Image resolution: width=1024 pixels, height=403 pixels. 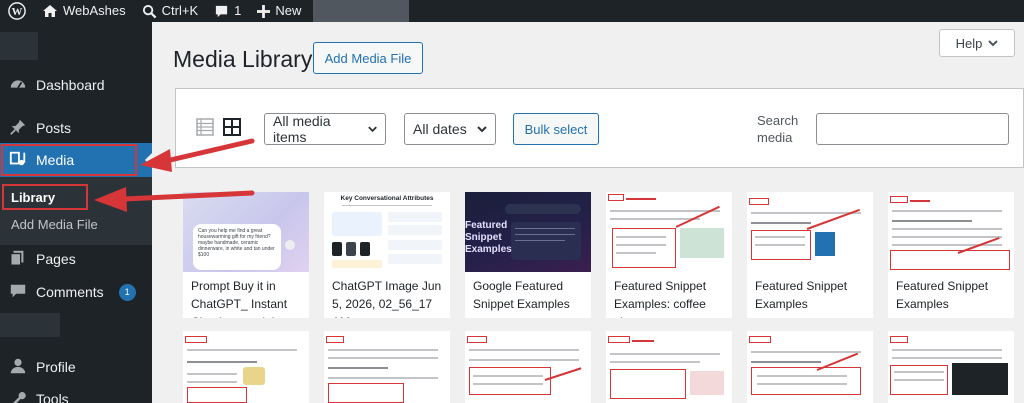 I want to click on wordpress-logo-icon: W, so click(x=17, y=11).